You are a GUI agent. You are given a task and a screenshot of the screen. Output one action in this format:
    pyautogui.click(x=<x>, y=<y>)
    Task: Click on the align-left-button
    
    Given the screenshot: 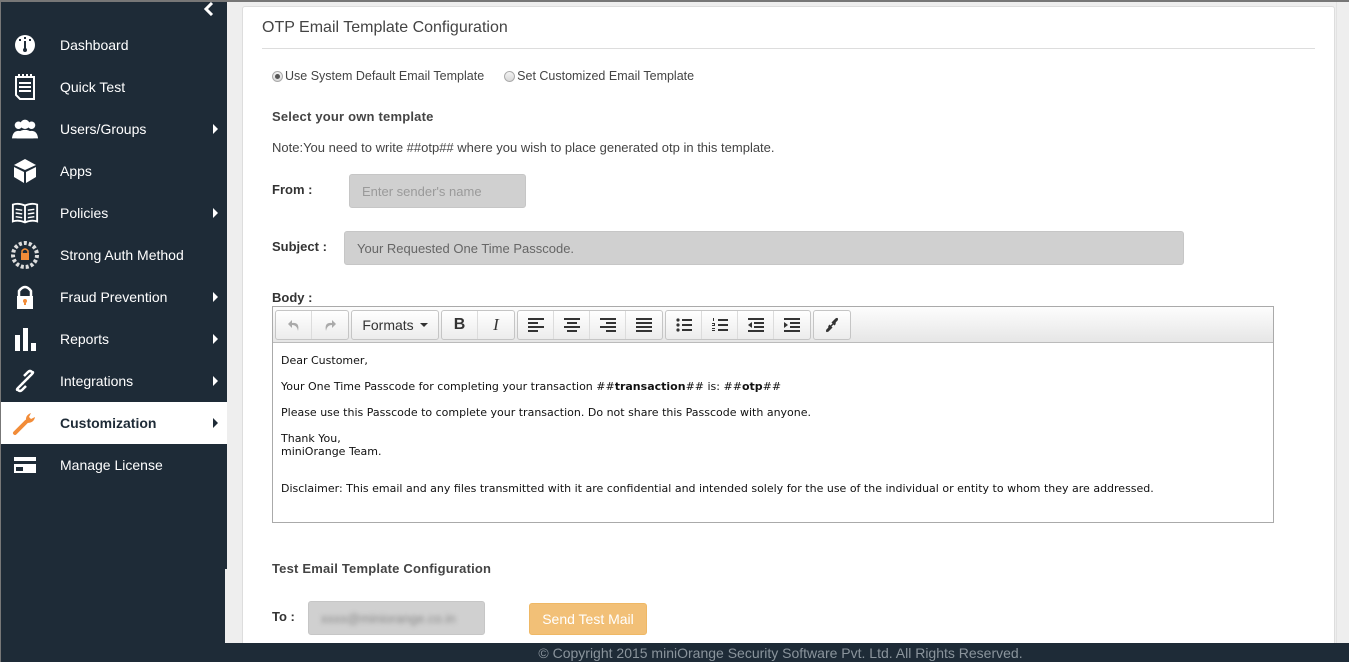 What is the action you would take?
    pyautogui.click(x=536, y=324)
    